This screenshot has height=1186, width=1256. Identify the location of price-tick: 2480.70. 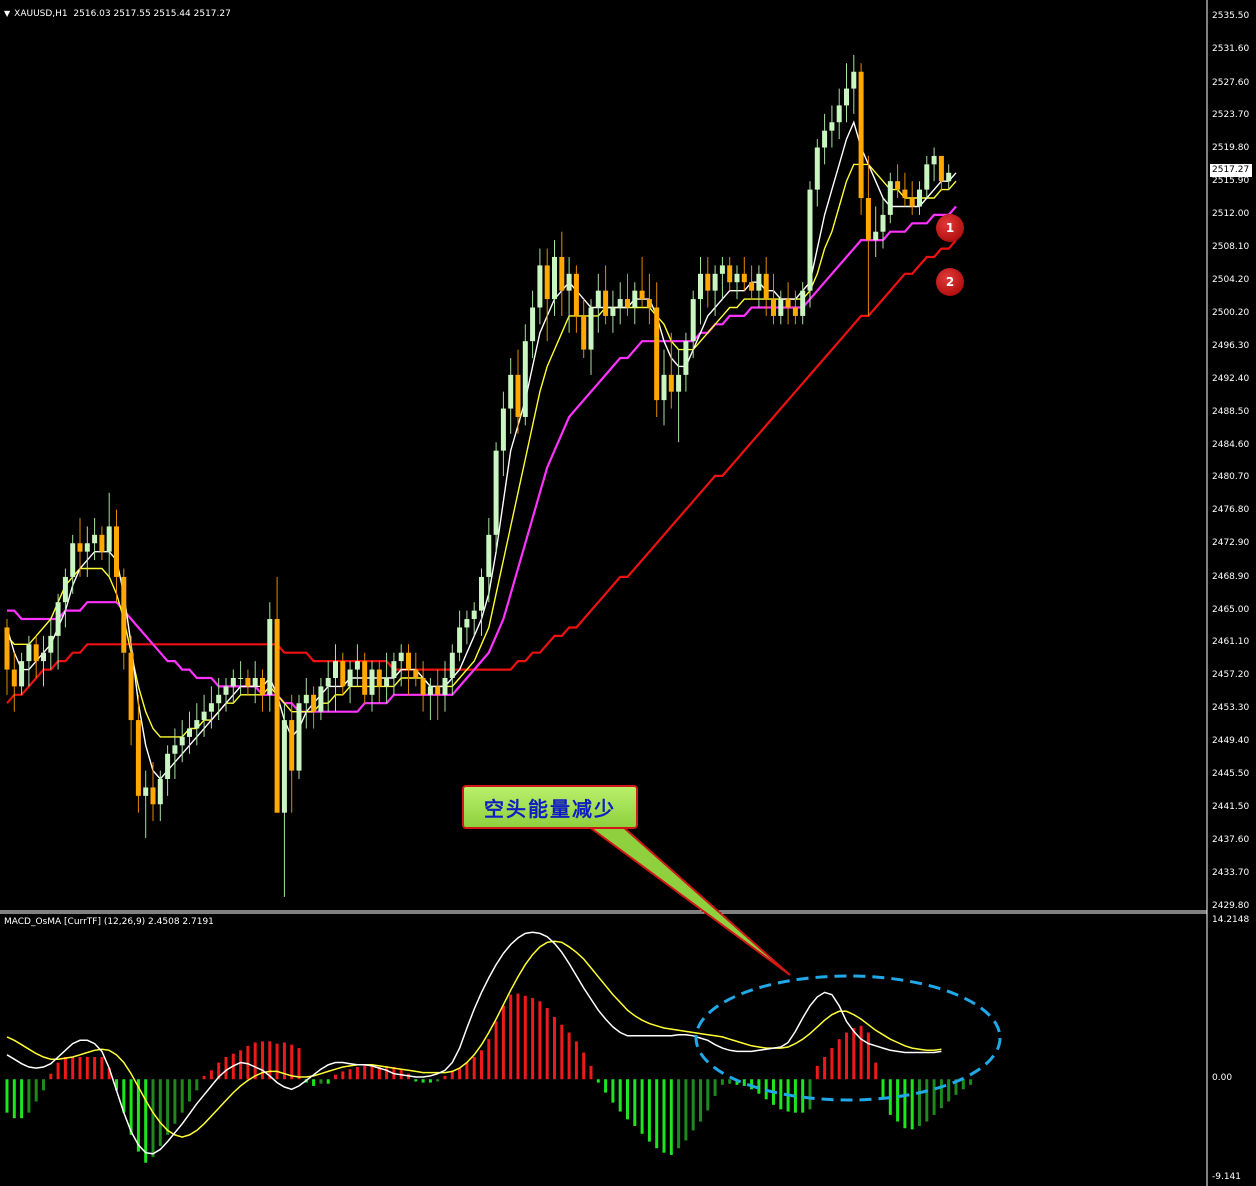
(1231, 477).